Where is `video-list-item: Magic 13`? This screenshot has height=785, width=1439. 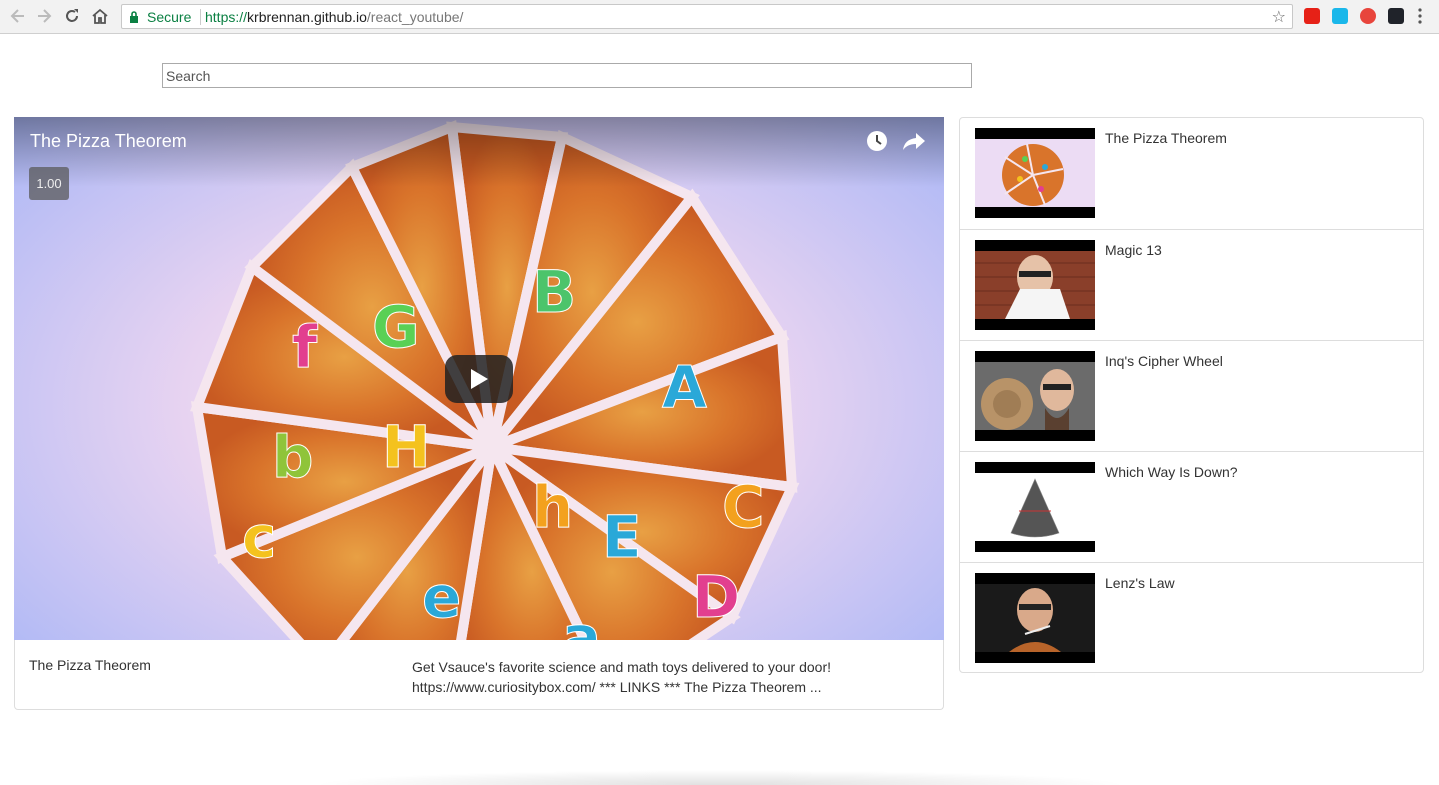
video-list-item: Magic 13 is located at coordinates (1191, 284).